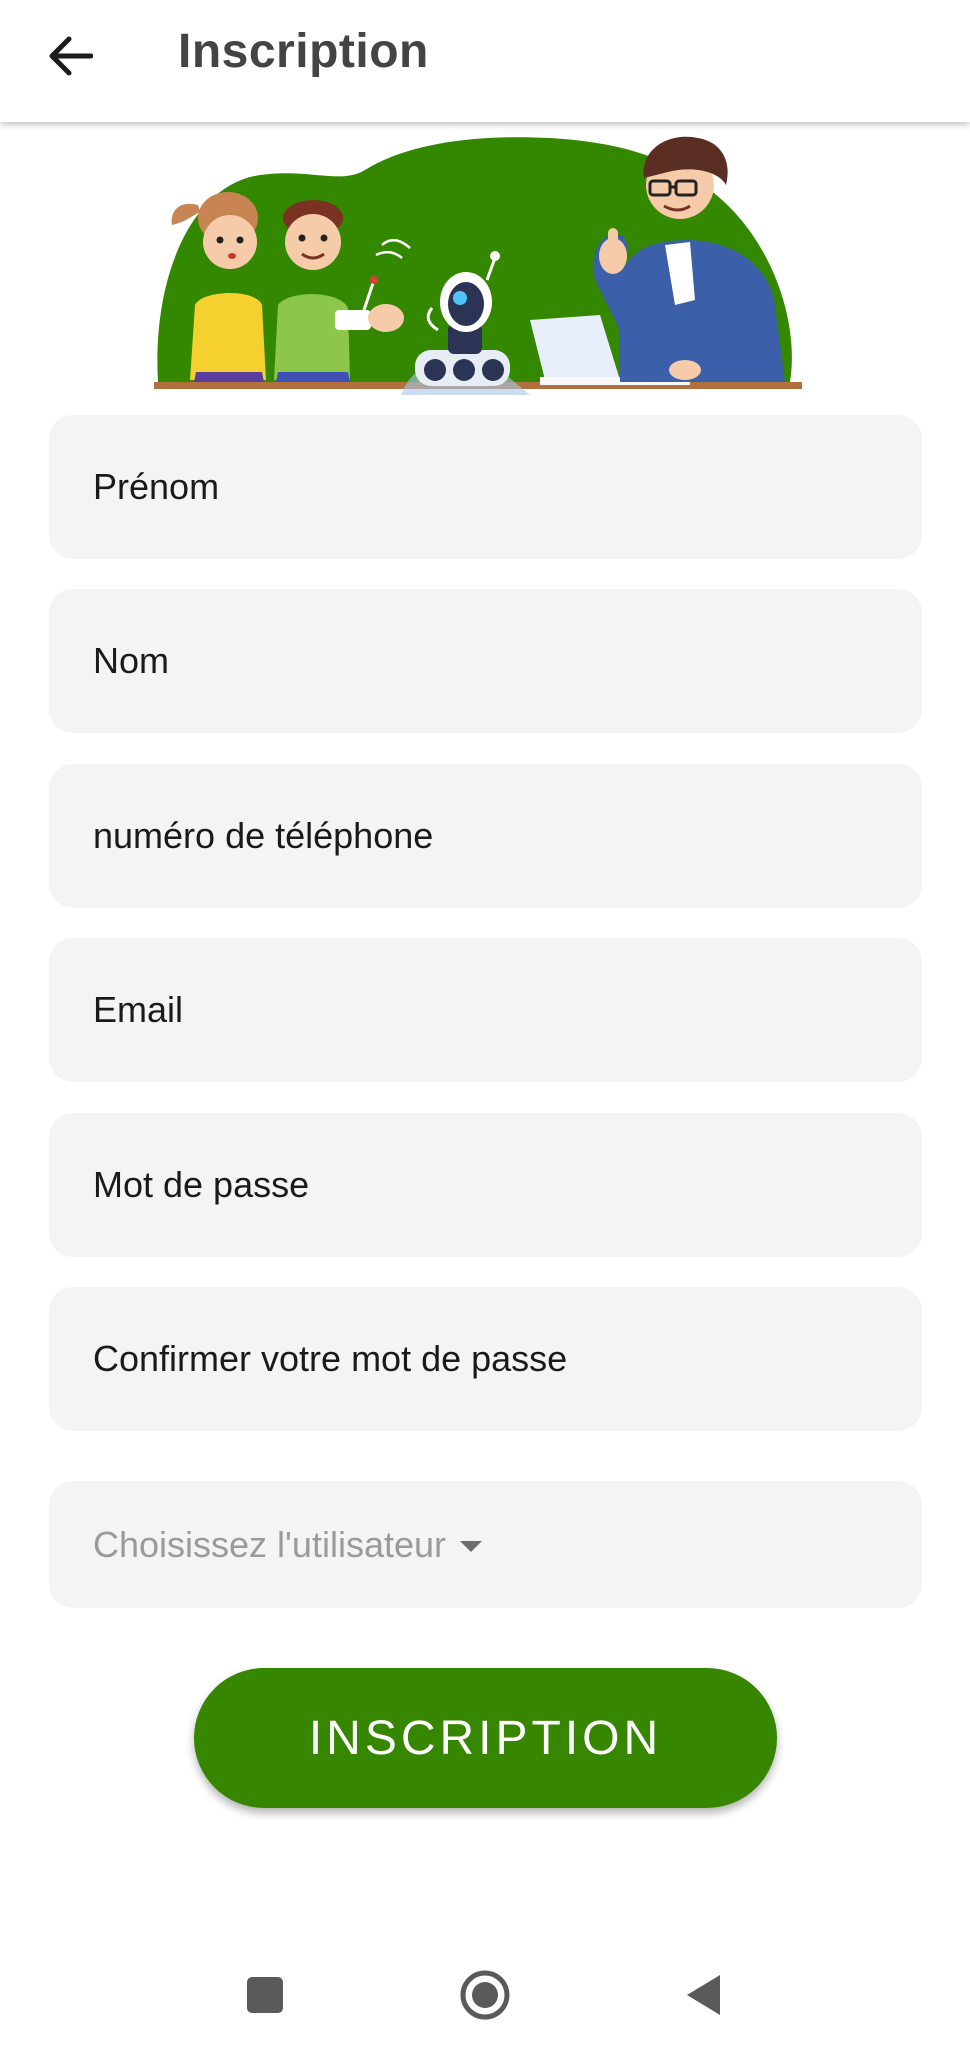 This screenshot has height=2048, width=970. Describe the element at coordinates (478, 265) in the screenshot. I see `hero-illustration` at that location.